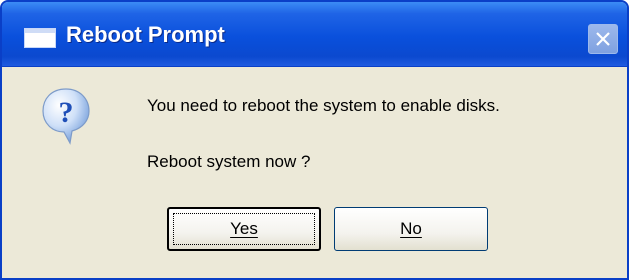 The height and width of the screenshot is (280, 629). What do you see at coordinates (229, 161) in the screenshot?
I see `question-text: Reboot system now ?` at bounding box center [229, 161].